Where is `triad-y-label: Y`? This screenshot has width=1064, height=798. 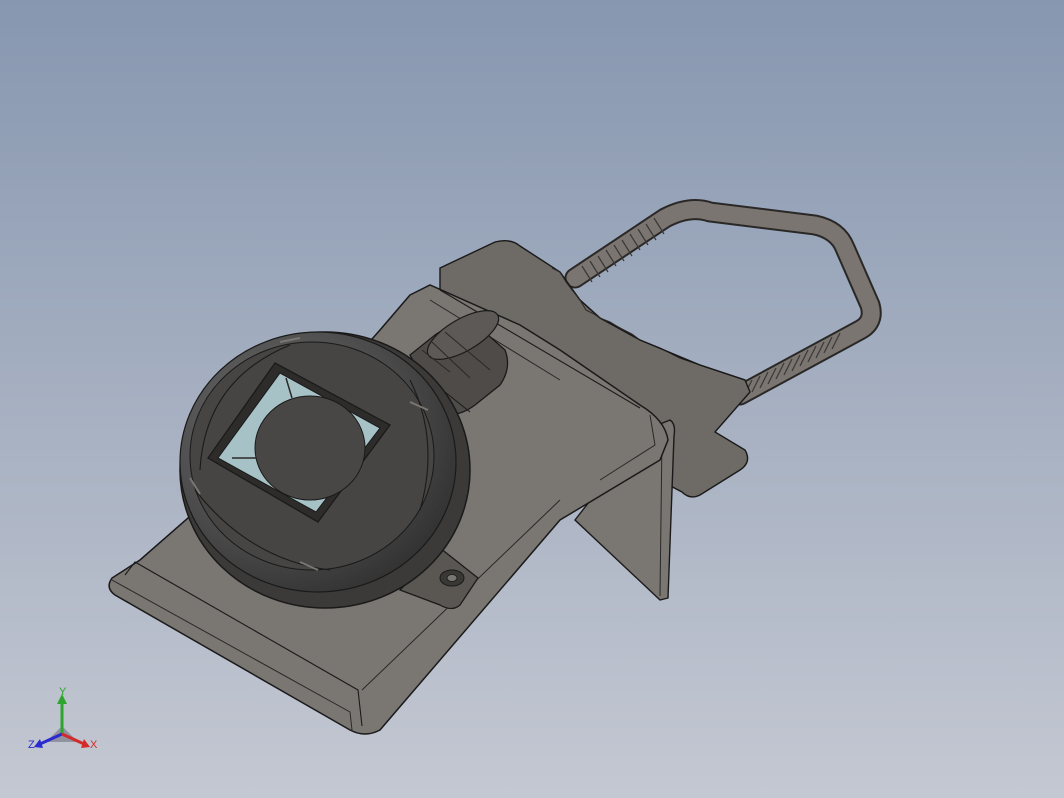
triad-y-label: Y is located at coordinates (63, 692).